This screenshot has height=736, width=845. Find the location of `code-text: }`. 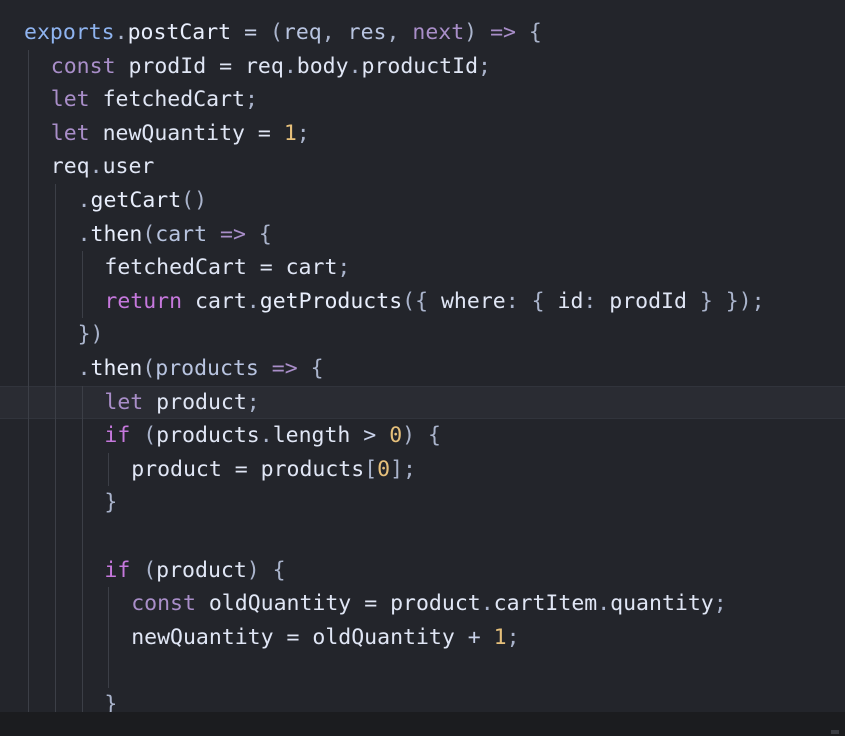

code-text: } is located at coordinates (110, 503).